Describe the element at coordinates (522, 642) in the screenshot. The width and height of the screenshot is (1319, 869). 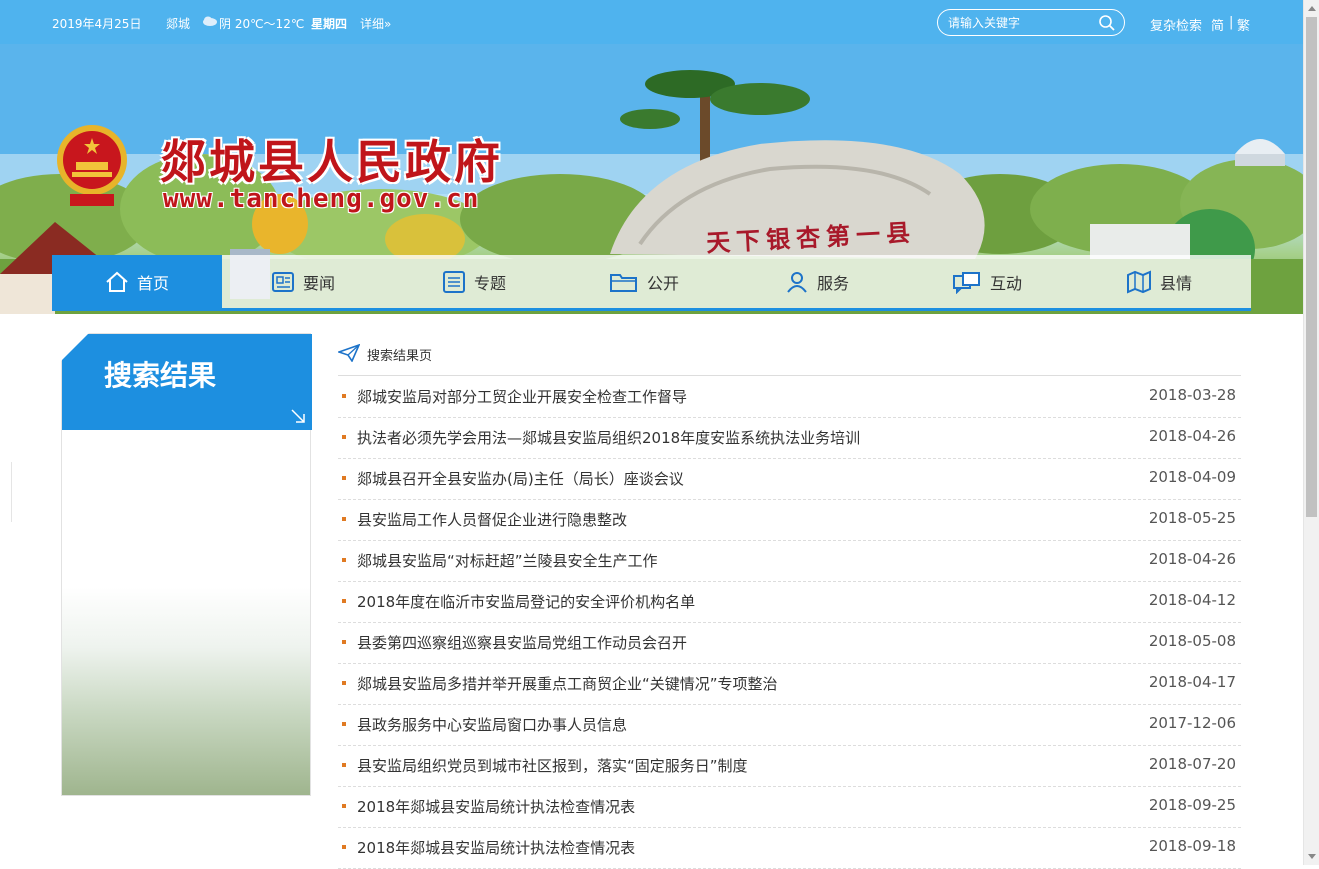
I see `result-title-link: 县委第四巡察组巡察县安监局党组工作动员会召开` at that location.